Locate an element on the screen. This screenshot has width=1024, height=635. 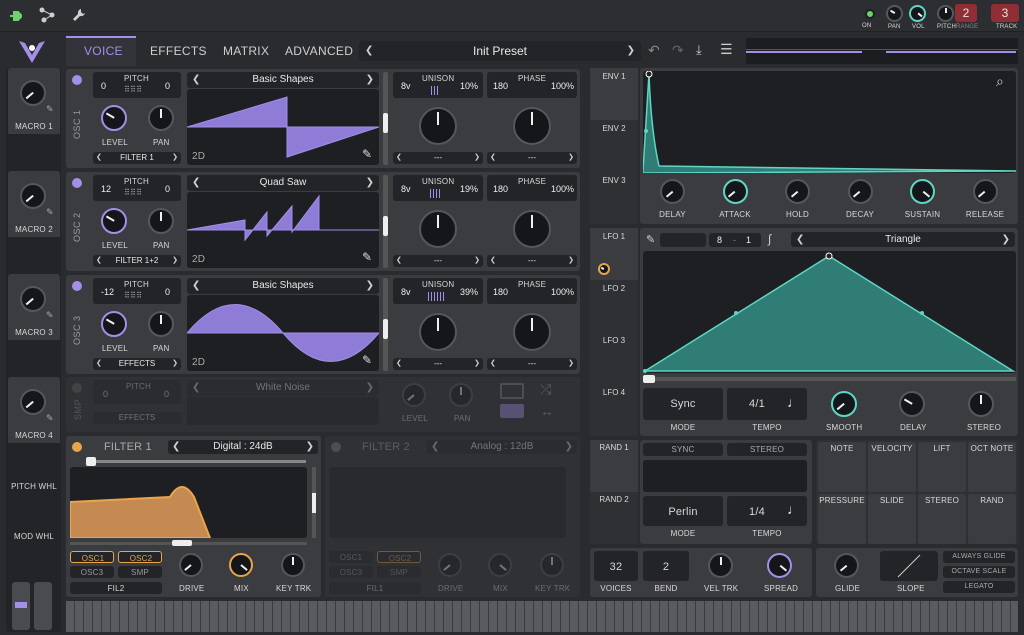
env-delay-knob is located at coordinates (672, 191).